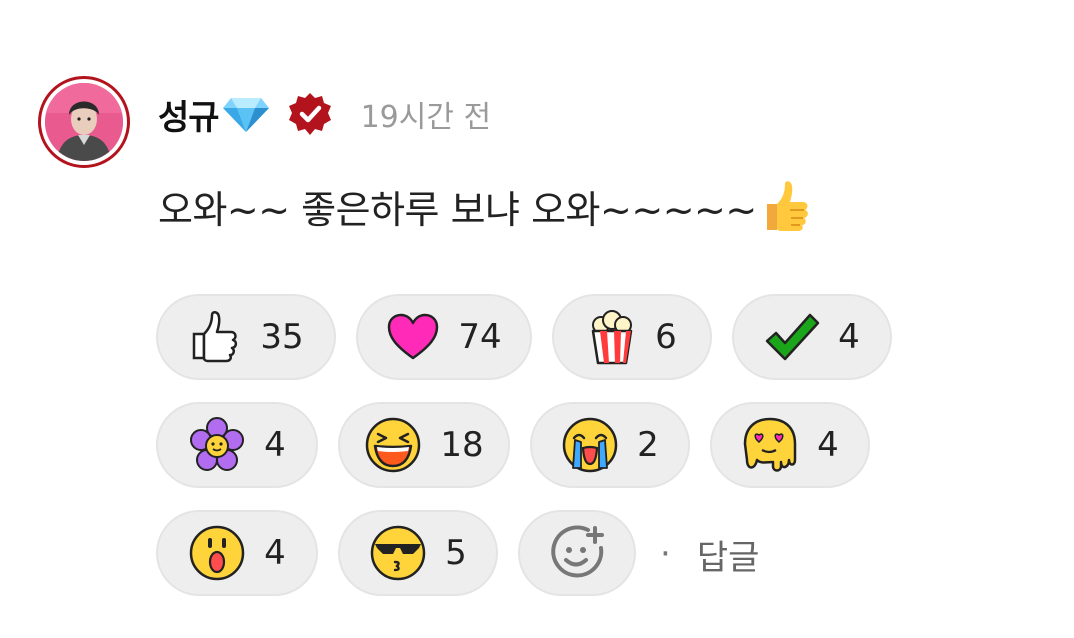 This screenshot has width=1074, height=638. I want to click on reaction-popcorn: 6, so click(632, 337).